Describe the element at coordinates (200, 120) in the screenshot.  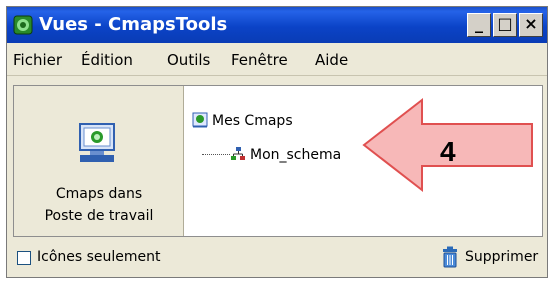
I see `cmap-folder-icon` at that location.